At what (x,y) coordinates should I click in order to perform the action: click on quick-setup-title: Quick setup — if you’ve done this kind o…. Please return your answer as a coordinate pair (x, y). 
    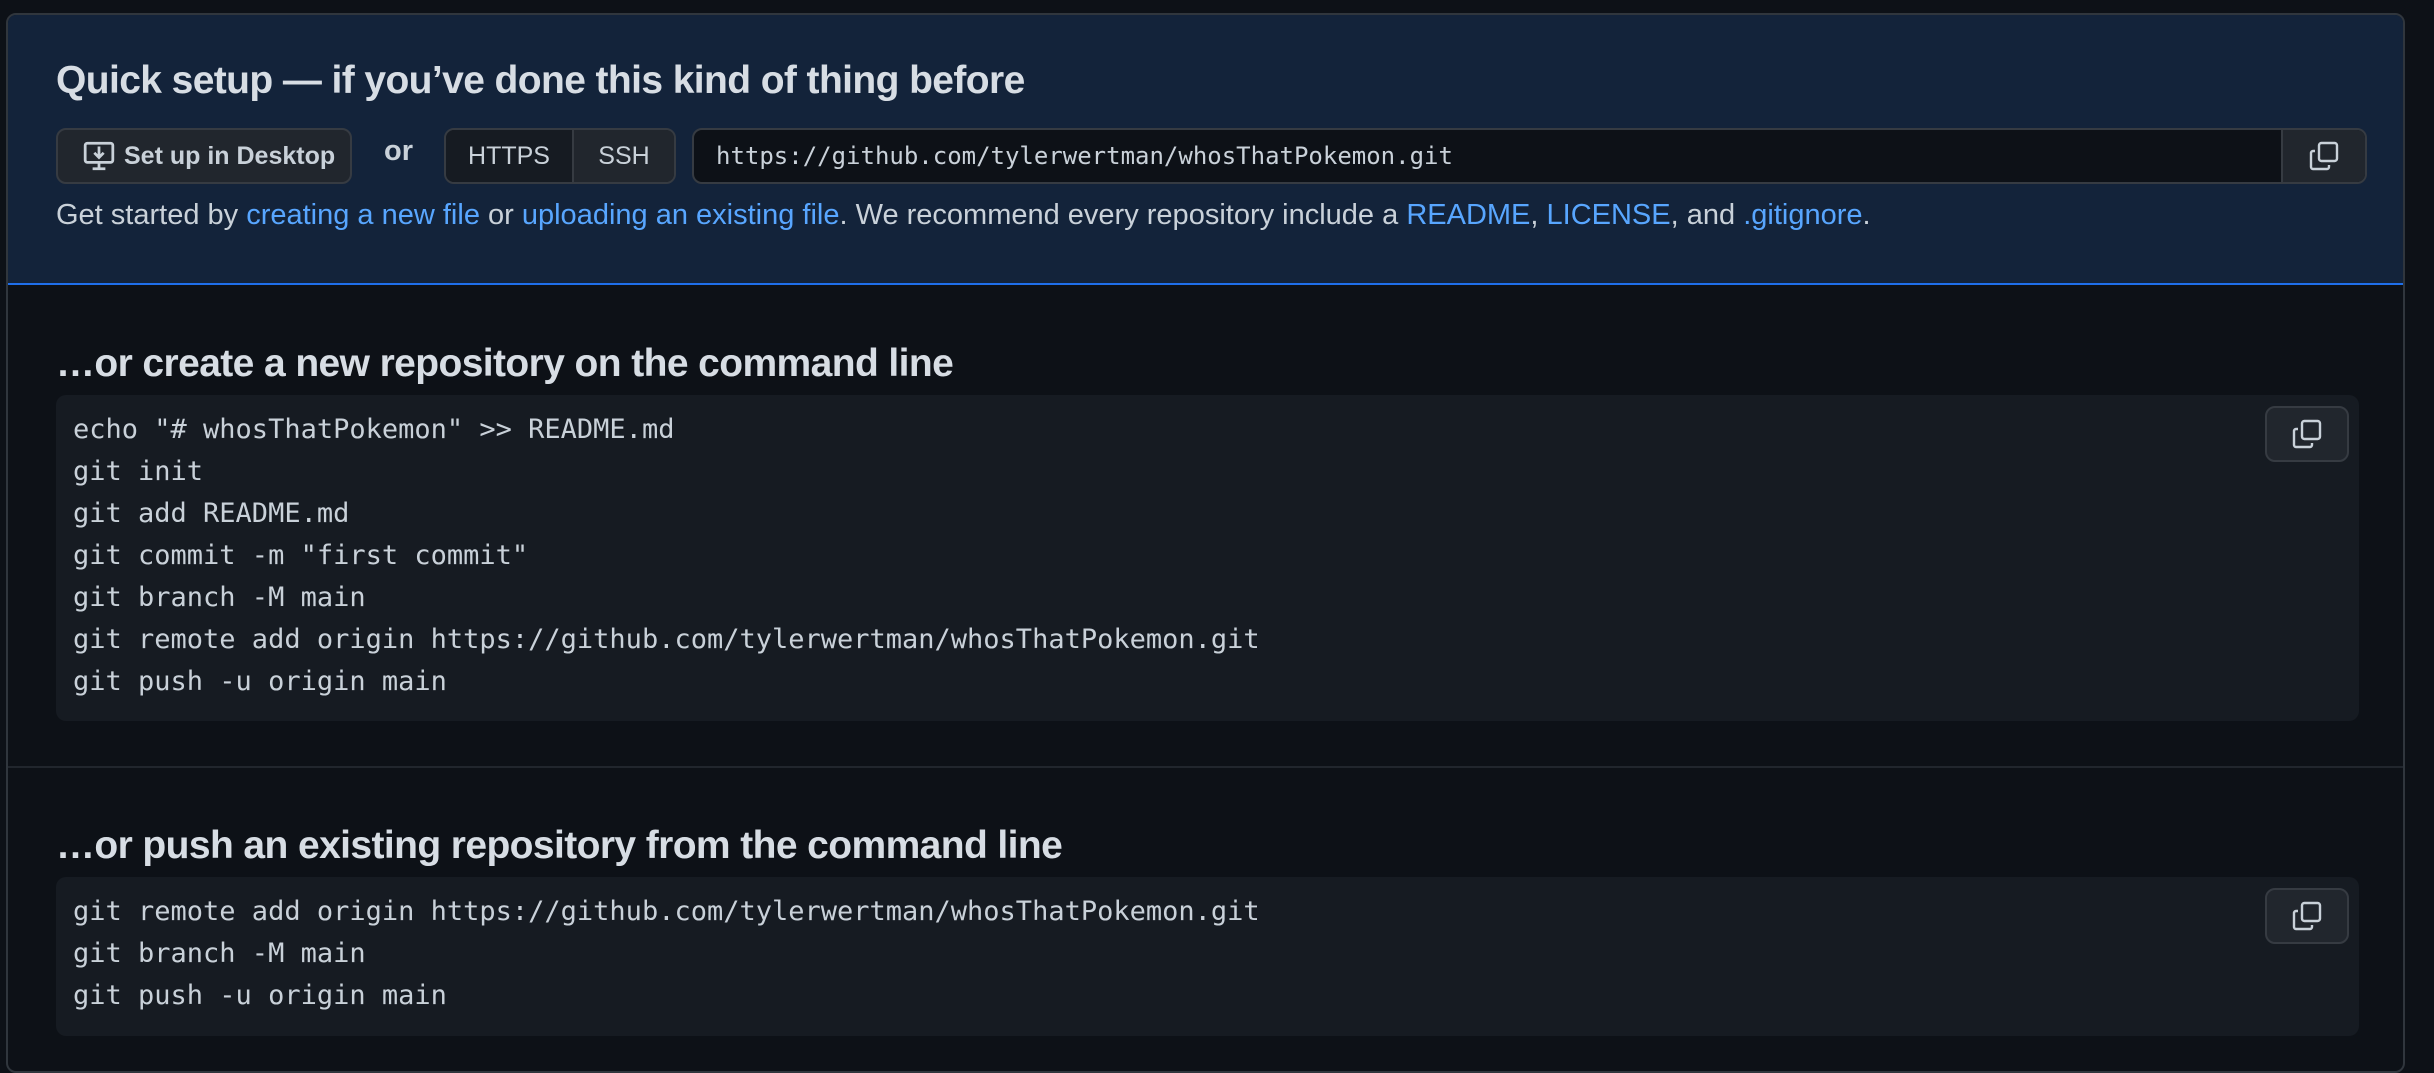
    Looking at the image, I should click on (540, 80).